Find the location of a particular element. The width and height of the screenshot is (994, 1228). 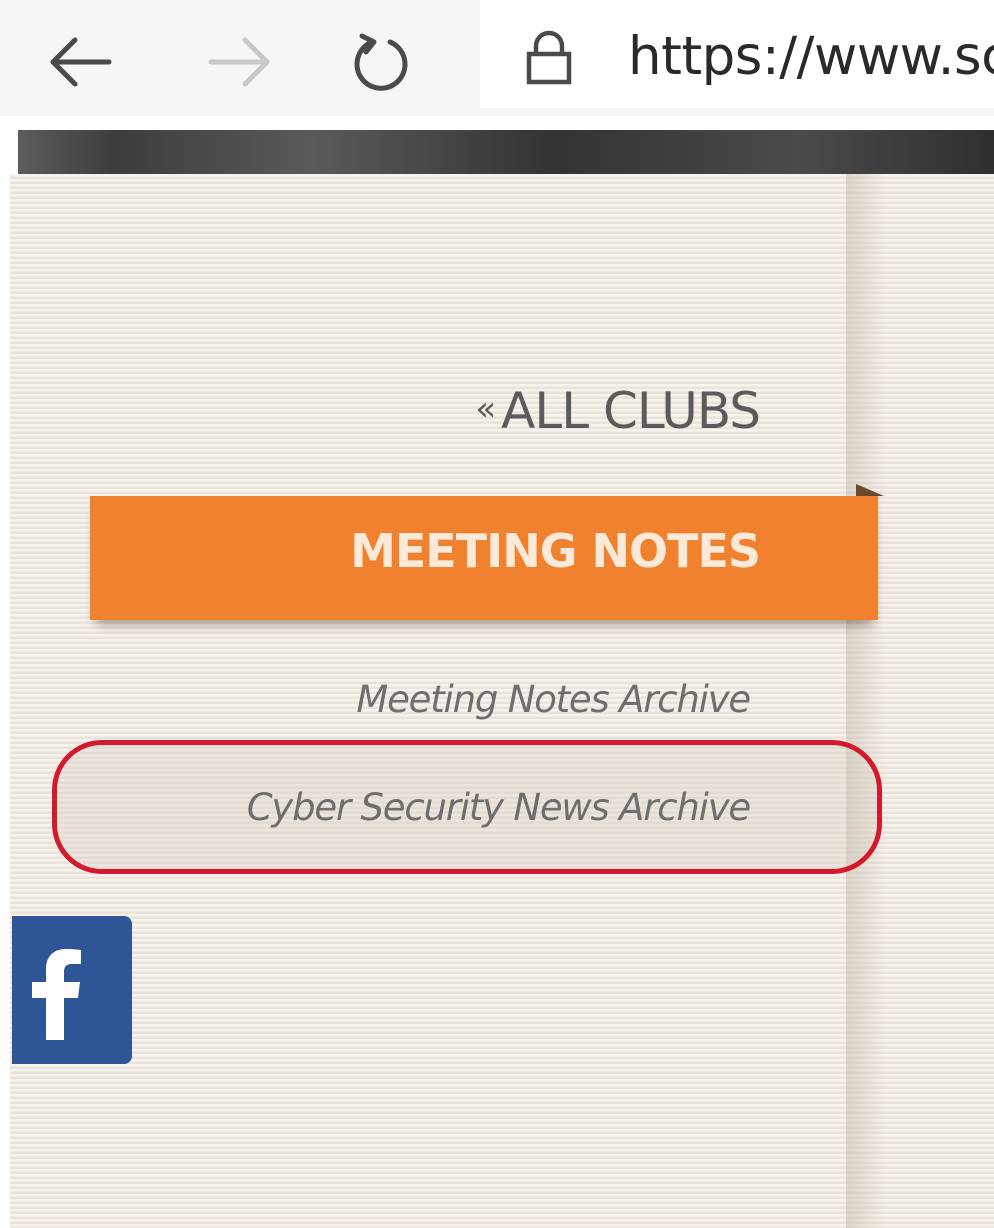

browser-toolbar: https://www.sc is located at coordinates (497, 58).